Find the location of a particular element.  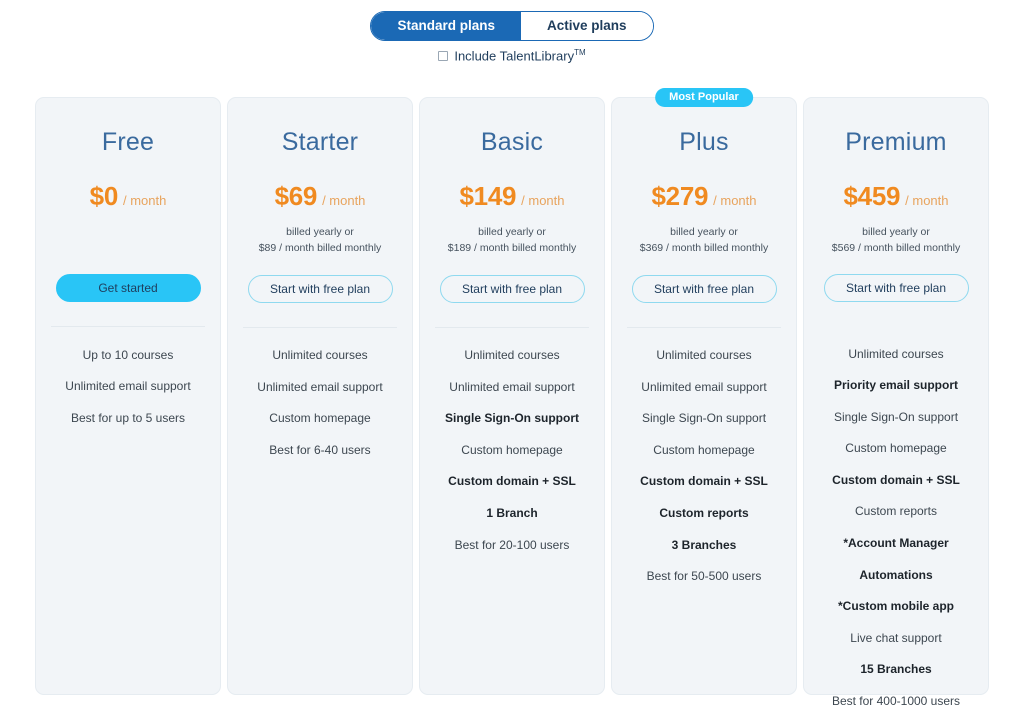

plan-price-row: $69 / month is located at coordinates (320, 196).